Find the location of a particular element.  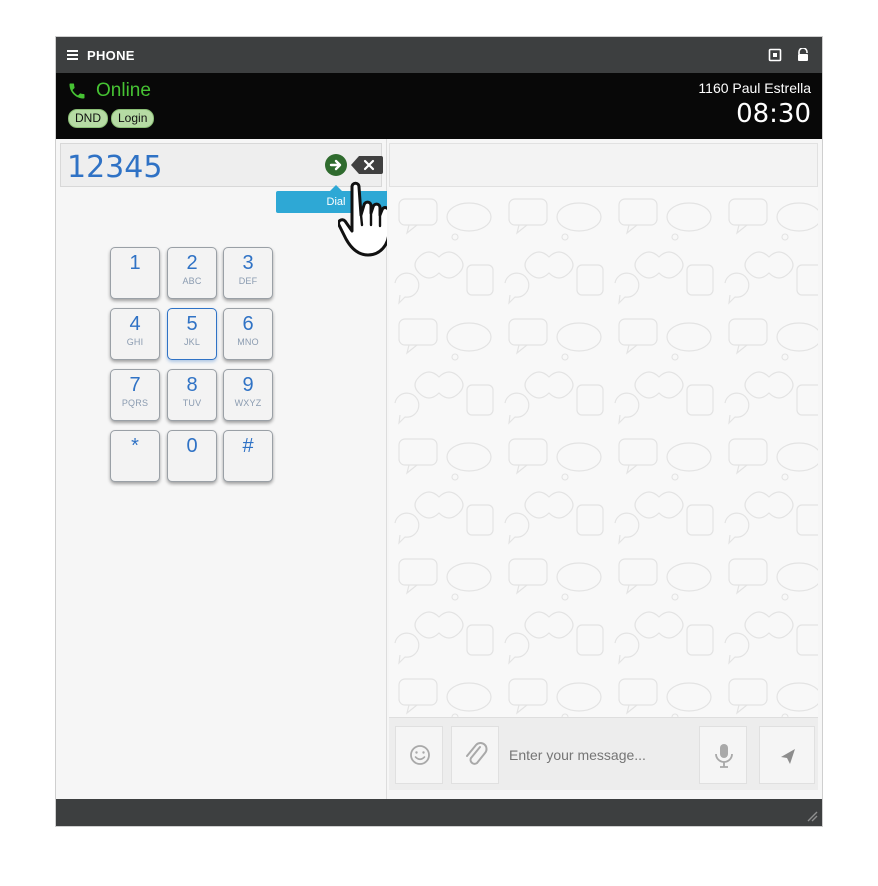

key-hash: # is located at coordinates (248, 456).